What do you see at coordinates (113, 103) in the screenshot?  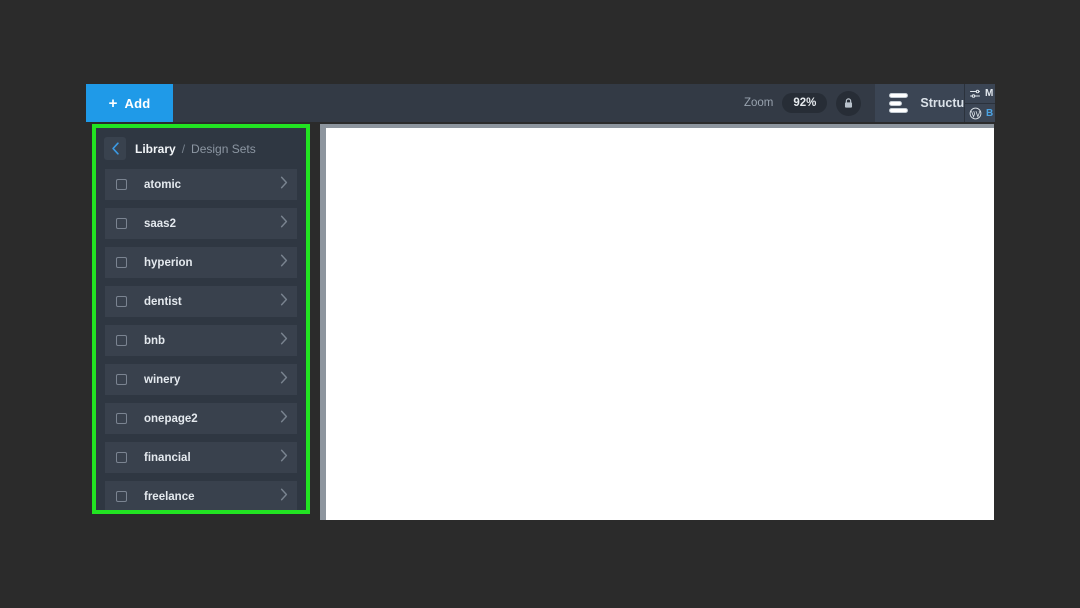 I see `plus-icon: +` at bounding box center [113, 103].